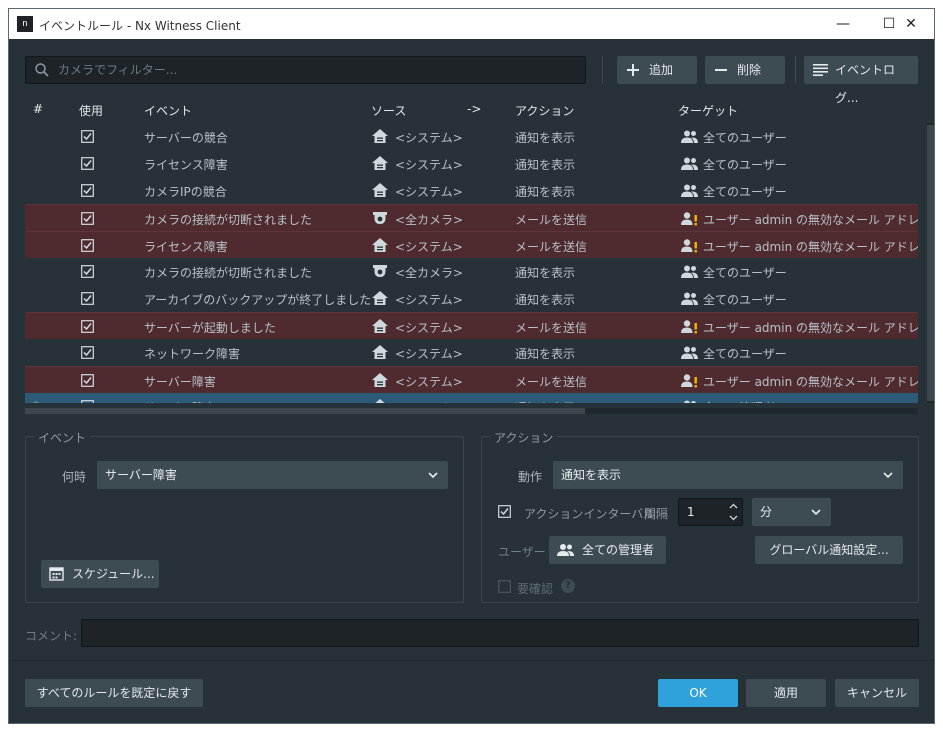  I want to click on minimize-button: —, so click(843, 24).